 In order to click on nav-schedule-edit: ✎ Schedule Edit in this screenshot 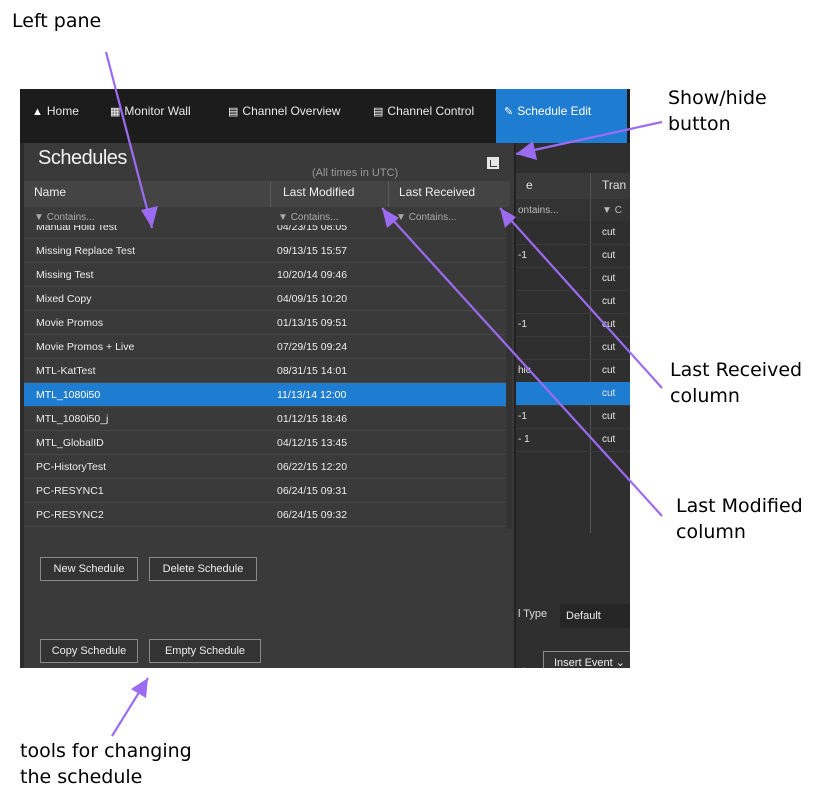, I will do `click(561, 116)`.